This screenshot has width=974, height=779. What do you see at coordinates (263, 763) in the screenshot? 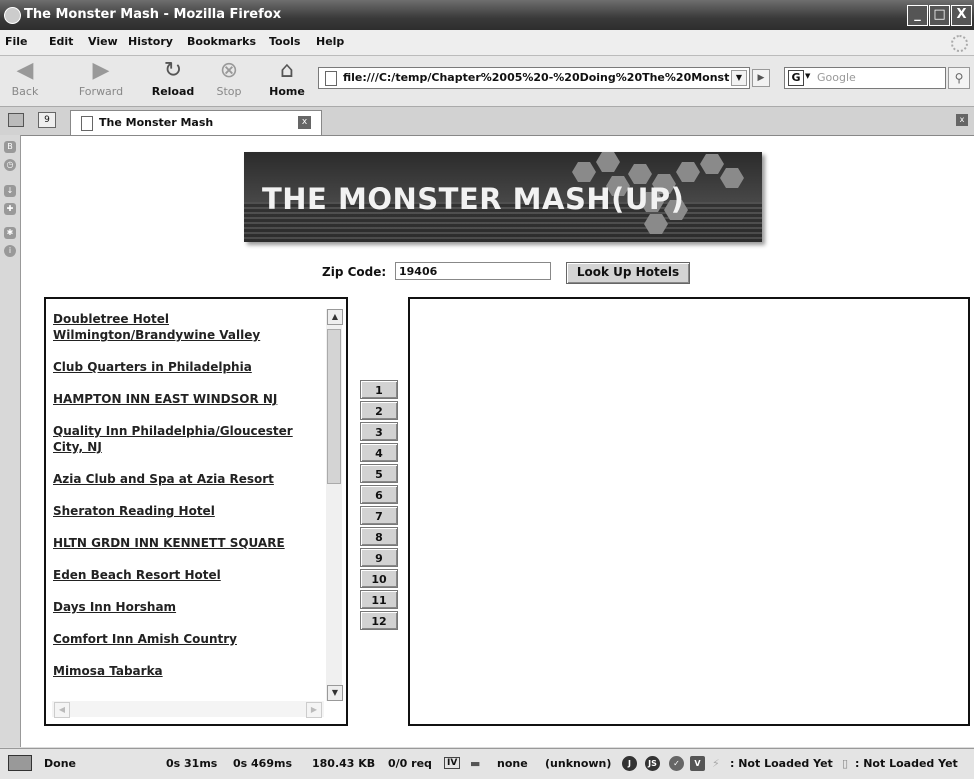
I see `status-time-2: 0s 469ms` at bounding box center [263, 763].